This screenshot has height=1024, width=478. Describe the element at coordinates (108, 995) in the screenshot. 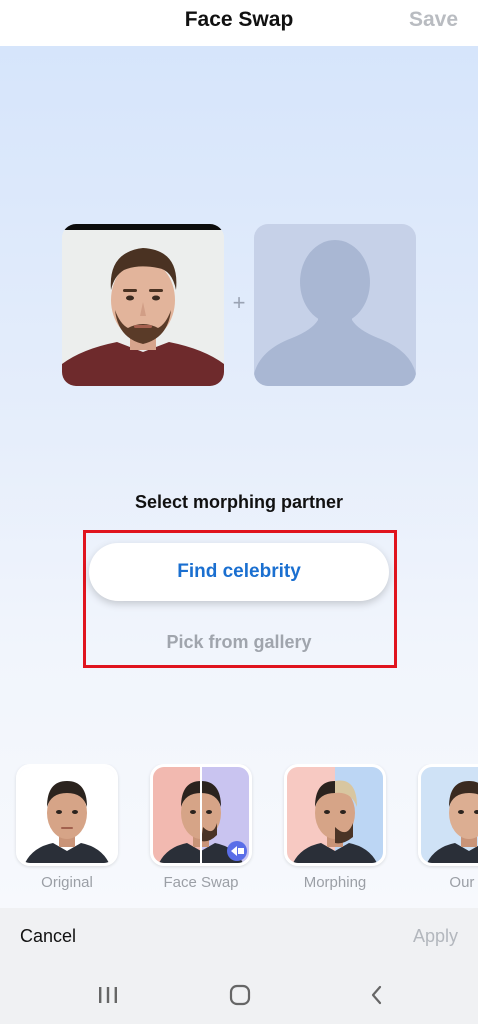

I see `recents-icon` at that location.